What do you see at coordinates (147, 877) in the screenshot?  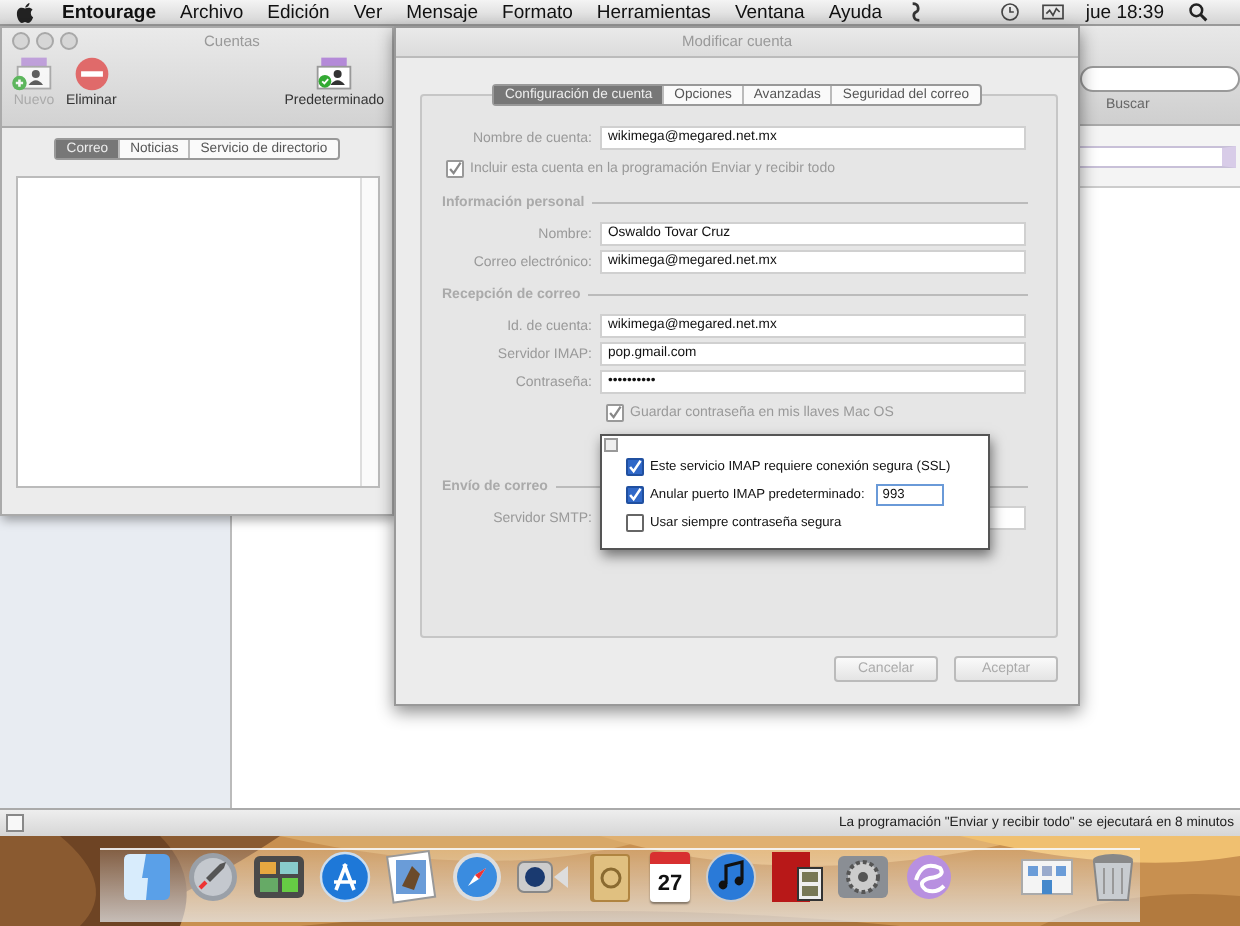 I see `split-square-icon` at bounding box center [147, 877].